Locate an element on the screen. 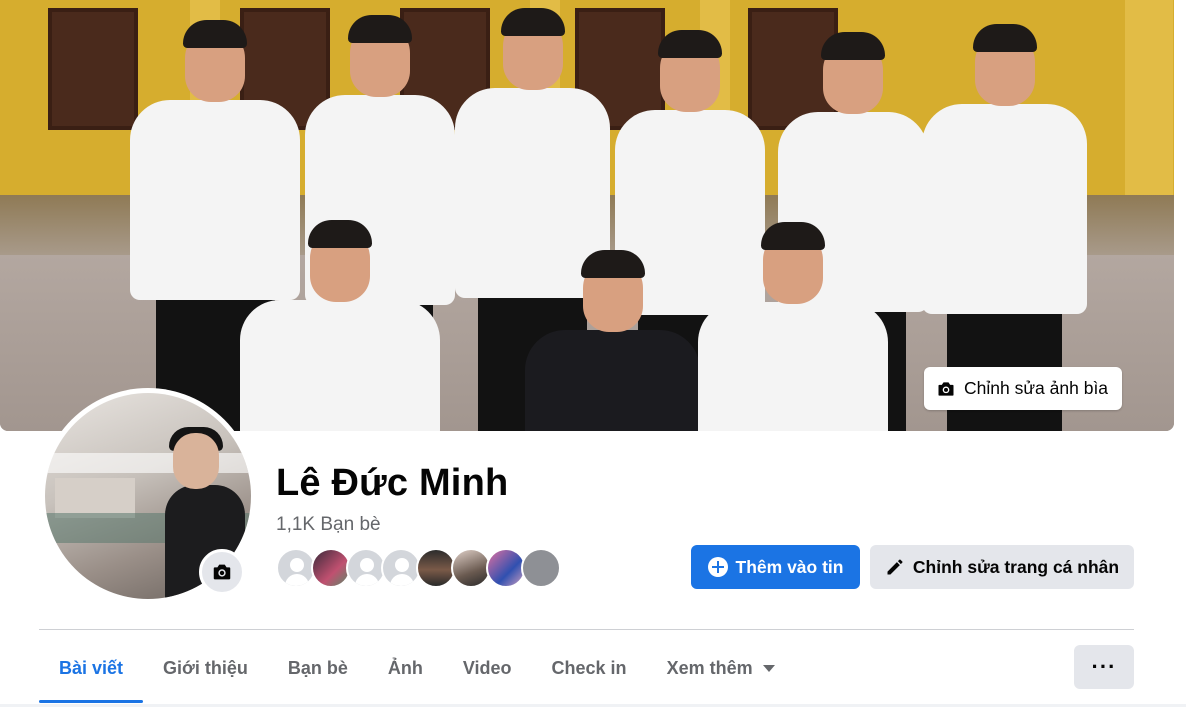 This screenshot has height=707, width=1186. tab-check-ins: Check in is located at coordinates (589, 668).